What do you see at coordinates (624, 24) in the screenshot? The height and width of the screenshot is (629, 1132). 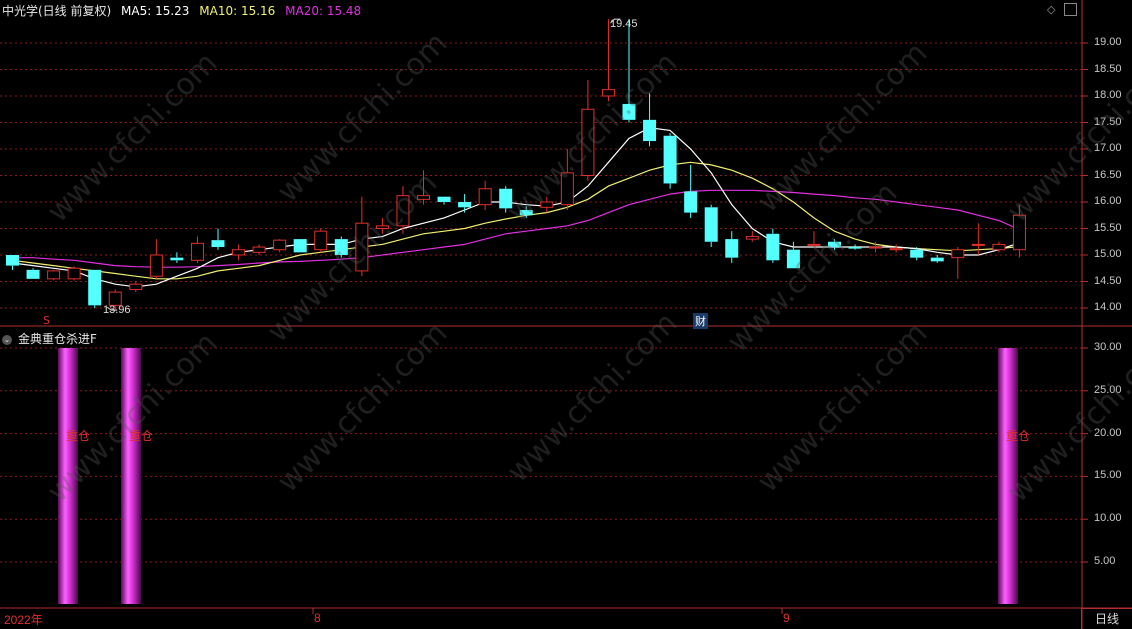 I see `high-price-label: 19.45` at bounding box center [624, 24].